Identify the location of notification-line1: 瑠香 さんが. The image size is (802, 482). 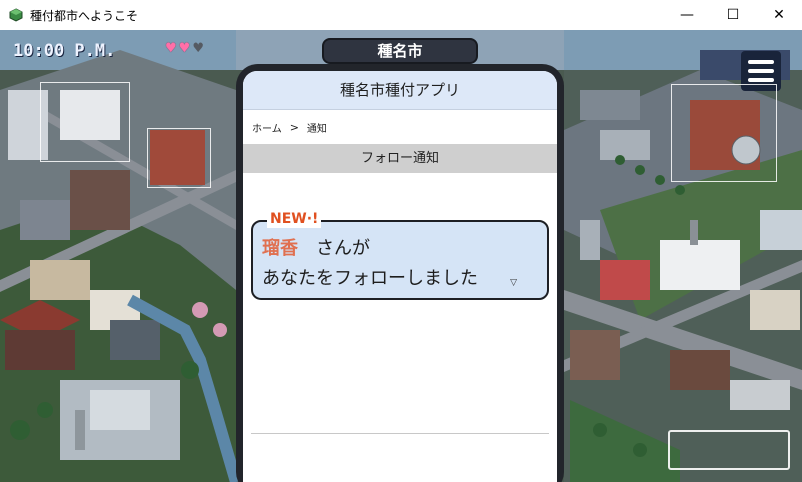
(316, 247).